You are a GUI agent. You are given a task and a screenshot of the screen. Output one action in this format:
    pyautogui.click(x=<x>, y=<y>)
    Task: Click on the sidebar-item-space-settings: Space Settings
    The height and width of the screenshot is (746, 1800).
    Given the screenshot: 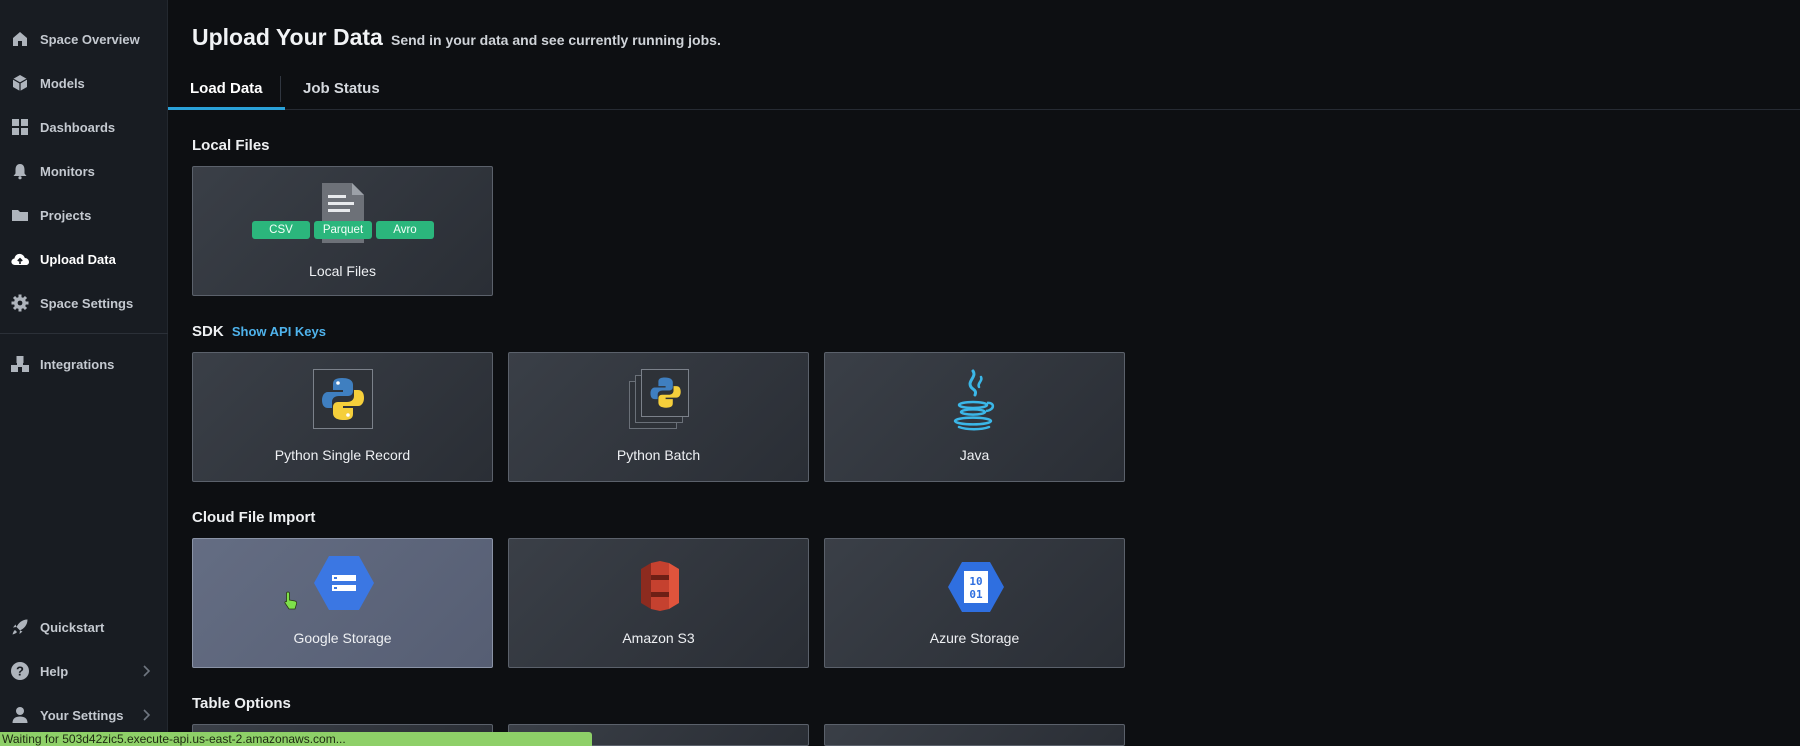 What is the action you would take?
    pyautogui.click(x=84, y=303)
    